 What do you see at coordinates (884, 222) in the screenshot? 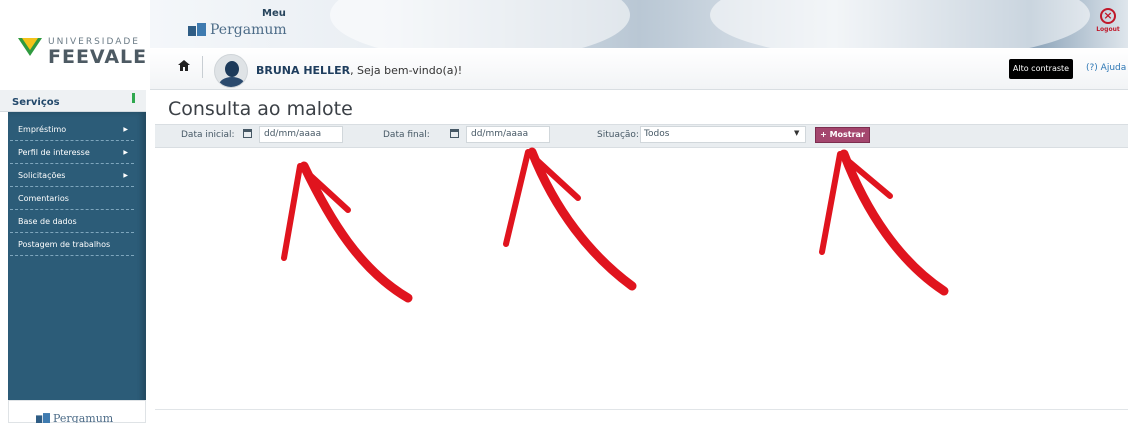
I see `annotation-arrow-mostrar` at bounding box center [884, 222].